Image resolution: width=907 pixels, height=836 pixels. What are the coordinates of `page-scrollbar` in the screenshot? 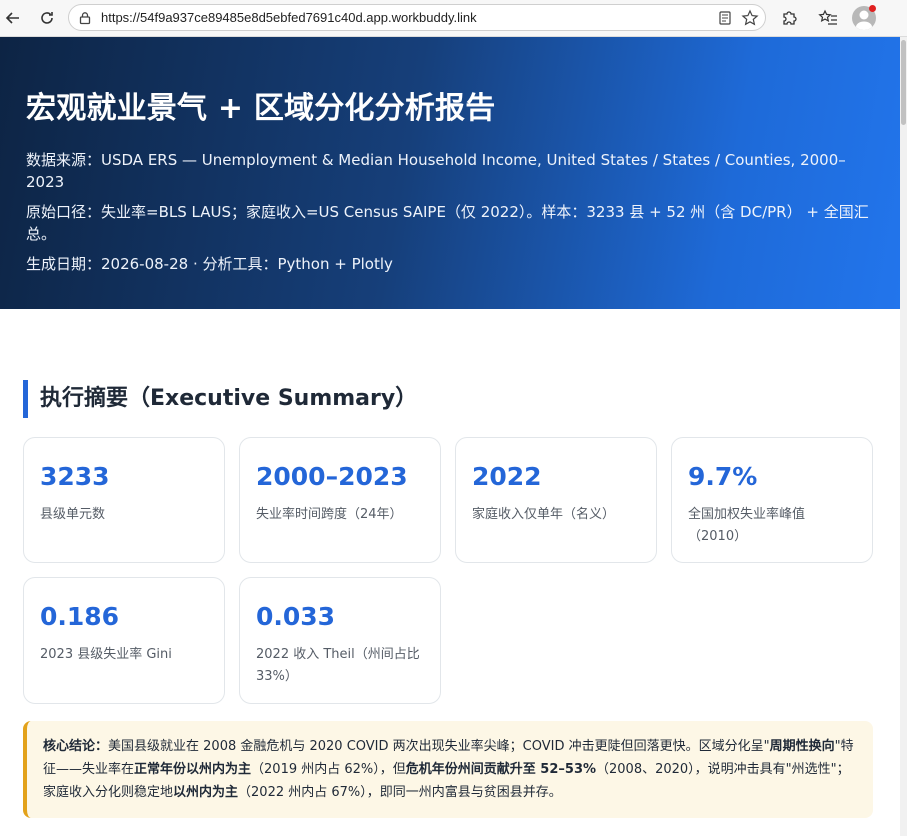 It's located at (903, 436).